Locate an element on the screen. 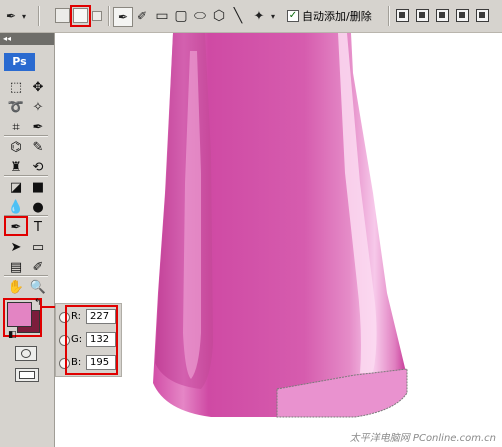 Image resolution: width=502 pixels, height=447 pixels. move-tool-icon: ✥ is located at coordinates (38, 87).